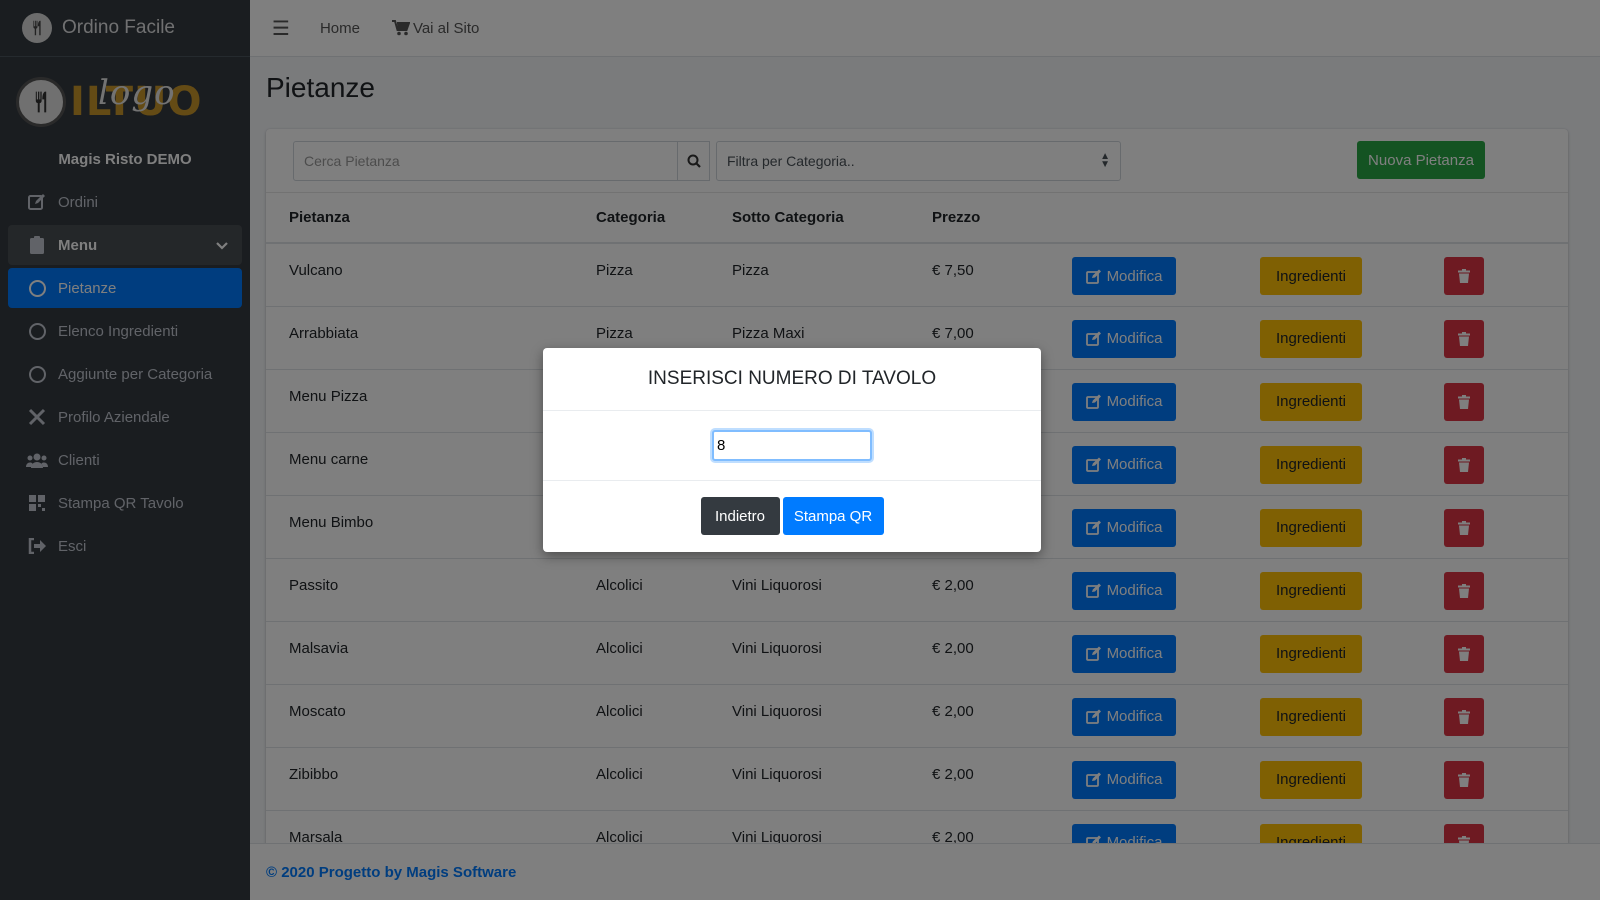 The image size is (1600, 900). What do you see at coordinates (792, 379) in the screenshot?
I see `modal-title: INSERISCI NUMERO DI TAVOLO` at bounding box center [792, 379].